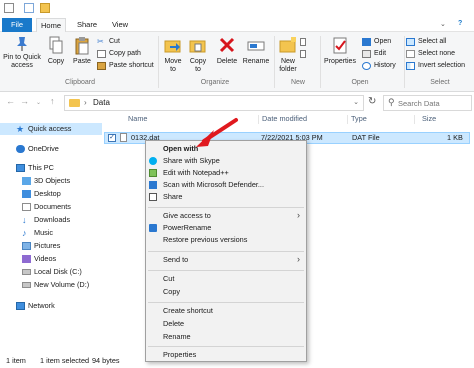 This screenshot has height=368, width=474. I want to click on sidebar-item-label: Downloads, so click(52, 219).